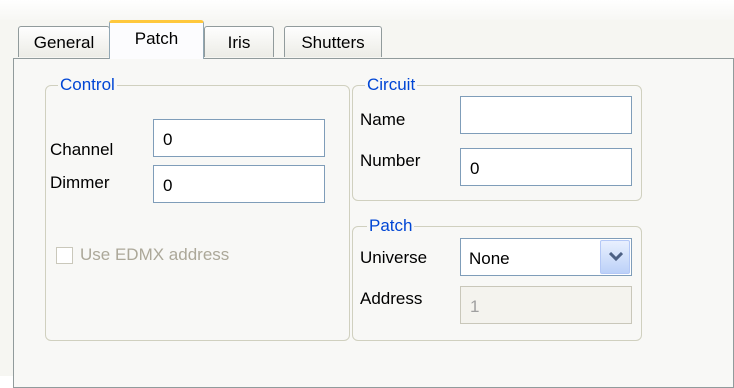 The height and width of the screenshot is (388, 734). Describe the element at coordinates (383, 119) in the screenshot. I see `name-label: Name` at that location.